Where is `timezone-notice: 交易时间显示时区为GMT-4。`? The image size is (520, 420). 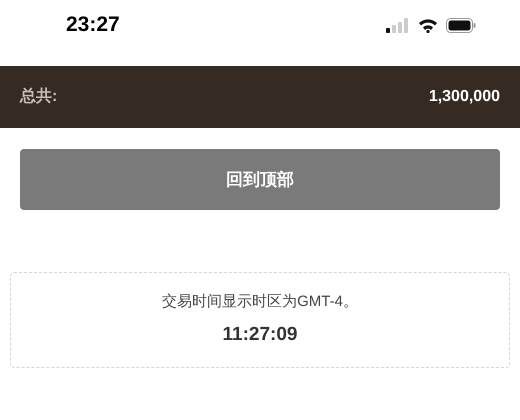
timezone-notice: 交易时间显示时区为GMT-4。 is located at coordinates (260, 302).